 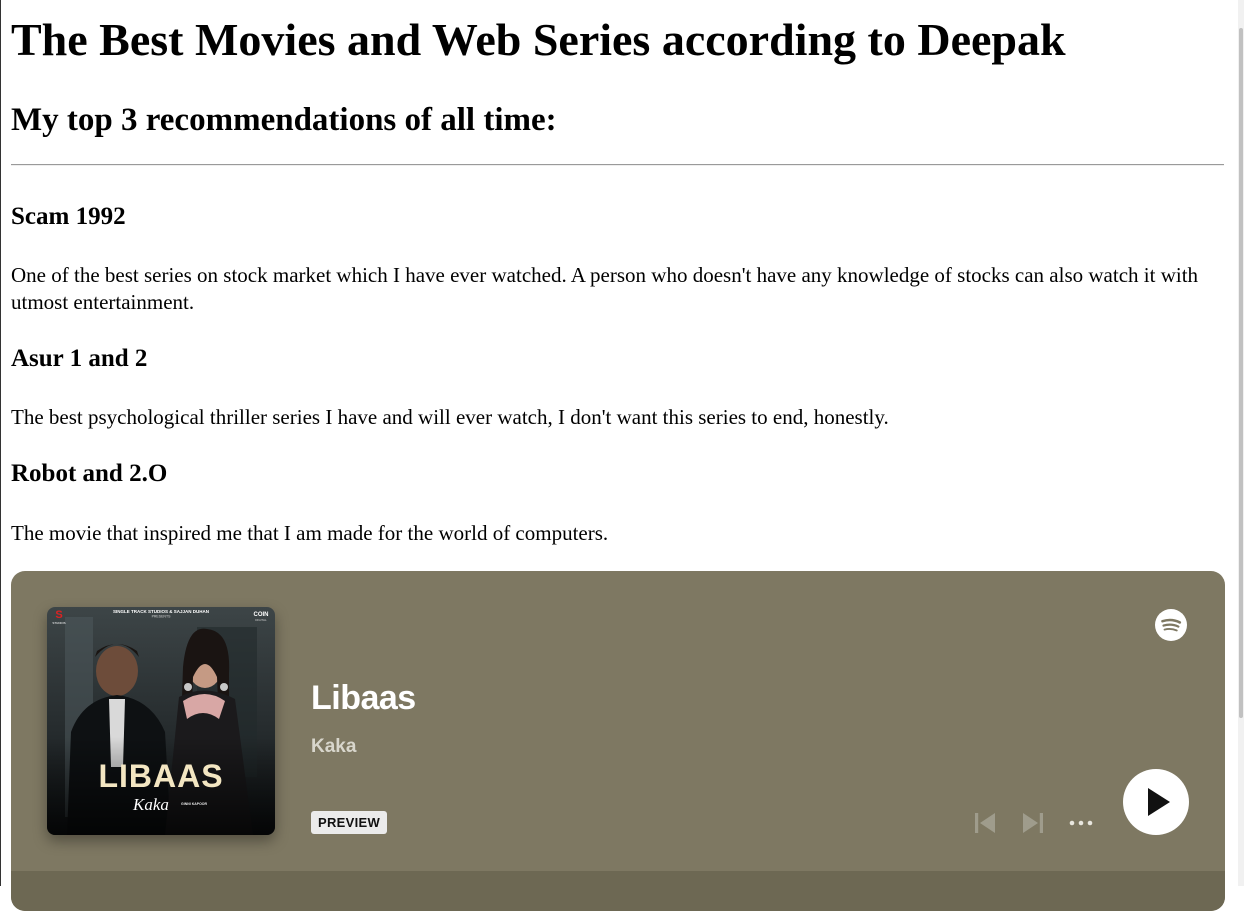 What do you see at coordinates (985, 823) in the screenshot?
I see `skip-previous-icon` at bounding box center [985, 823].